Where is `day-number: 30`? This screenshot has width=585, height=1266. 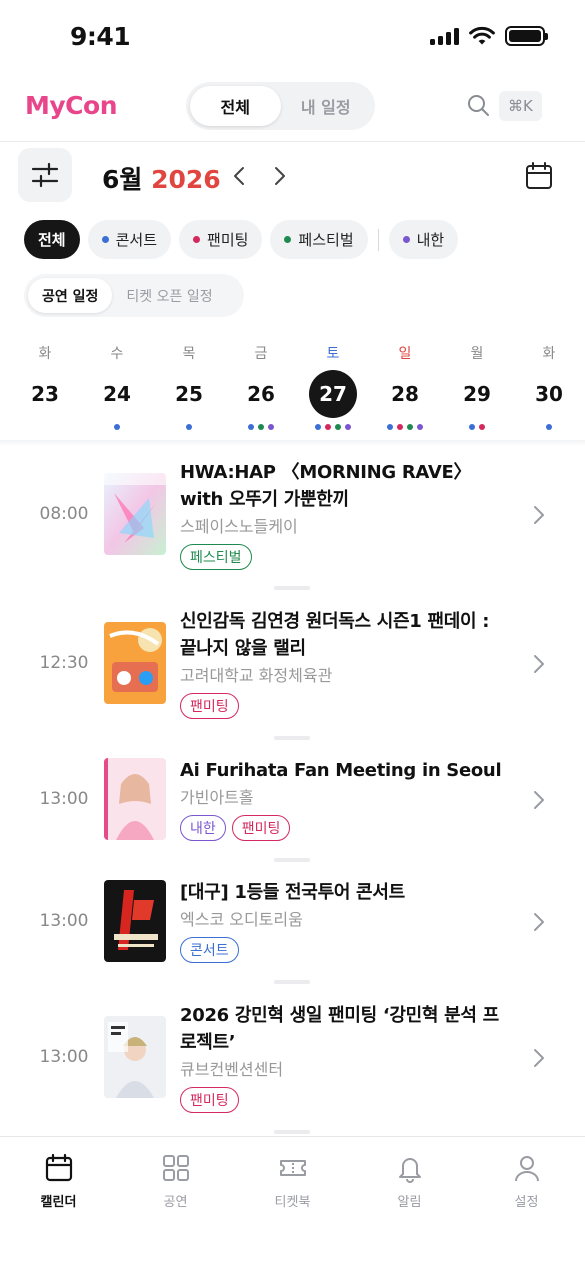
day-number: 30 is located at coordinates (549, 394).